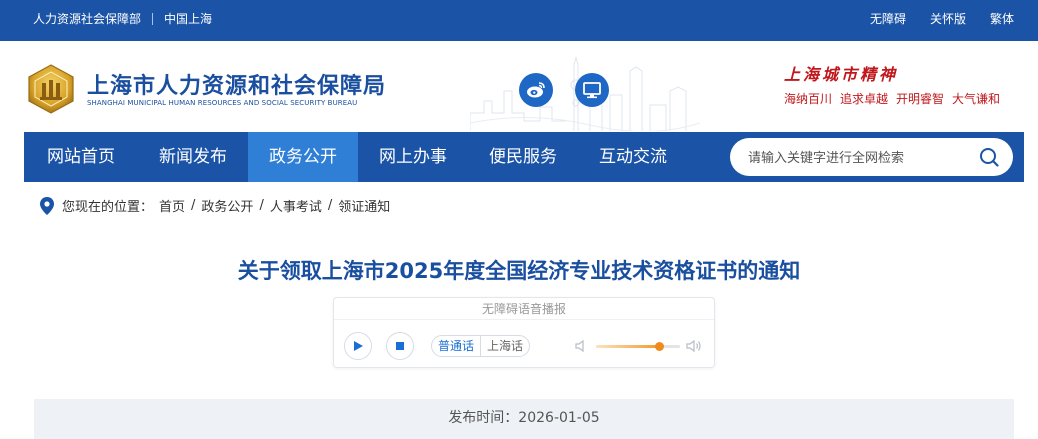 The height and width of the screenshot is (439, 1038). What do you see at coordinates (808, 99) in the screenshot?
I see `slogan-item: 海纳百川` at bounding box center [808, 99].